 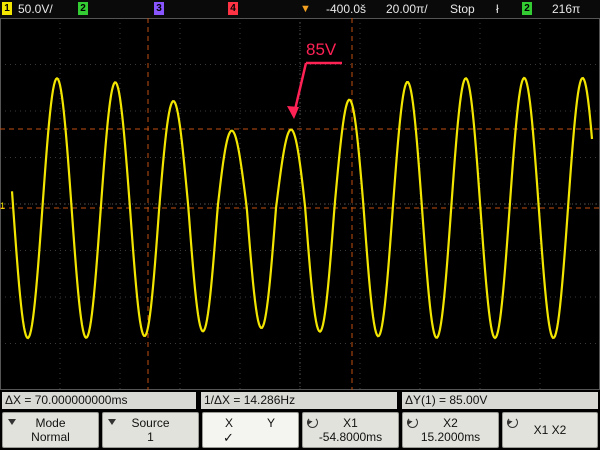 I want to click on x2-value: 15.2000ms, so click(x=450, y=437).